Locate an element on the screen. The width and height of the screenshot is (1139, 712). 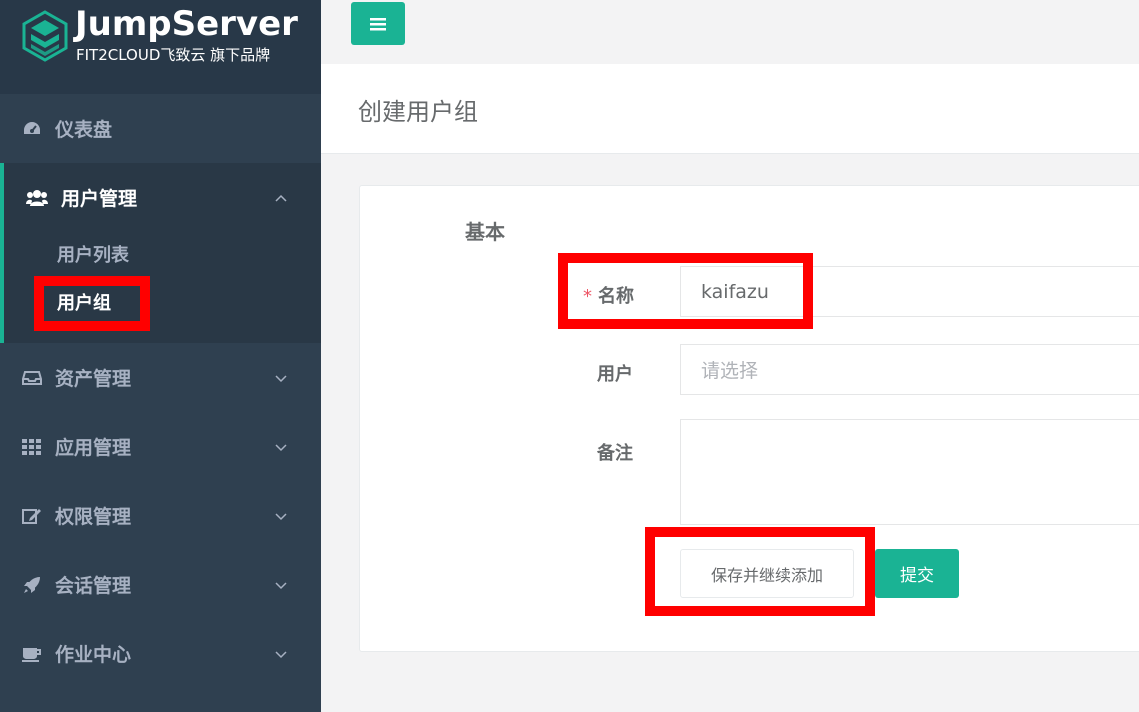
sidebar-item-app-management: 应用管理 is located at coordinates (160, 446).